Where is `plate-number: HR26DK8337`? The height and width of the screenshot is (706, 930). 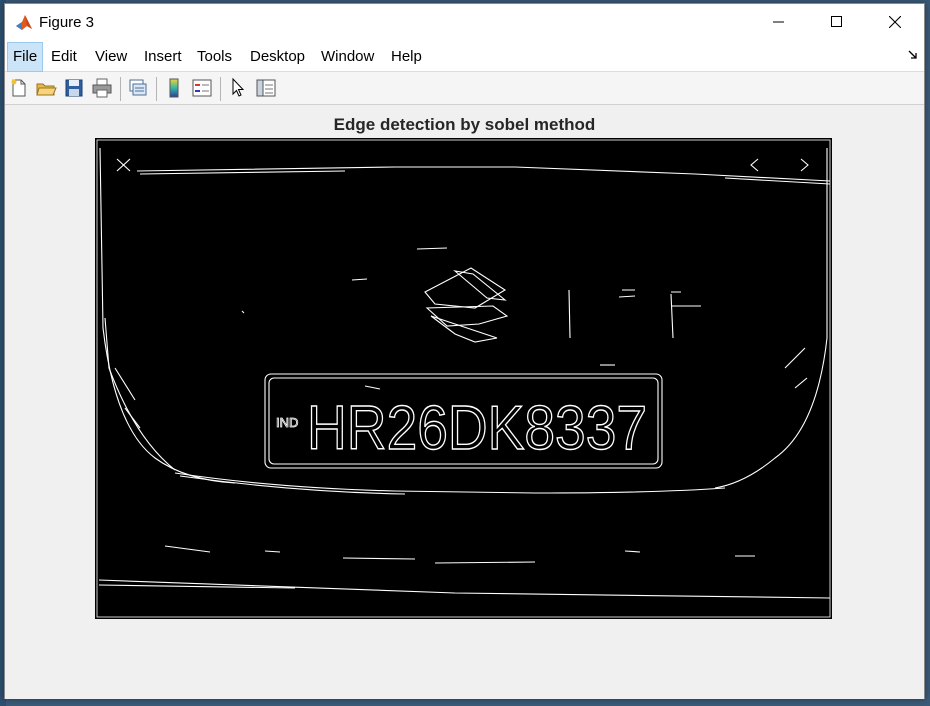 plate-number: HR26DK8337 is located at coordinates (477, 428).